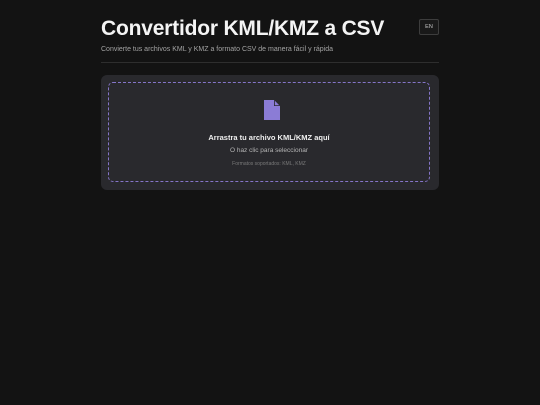 This screenshot has height=405, width=540. What do you see at coordinates (272, 110) in the screenshot?
I see `file-icon` at bounding box center [272, 110].